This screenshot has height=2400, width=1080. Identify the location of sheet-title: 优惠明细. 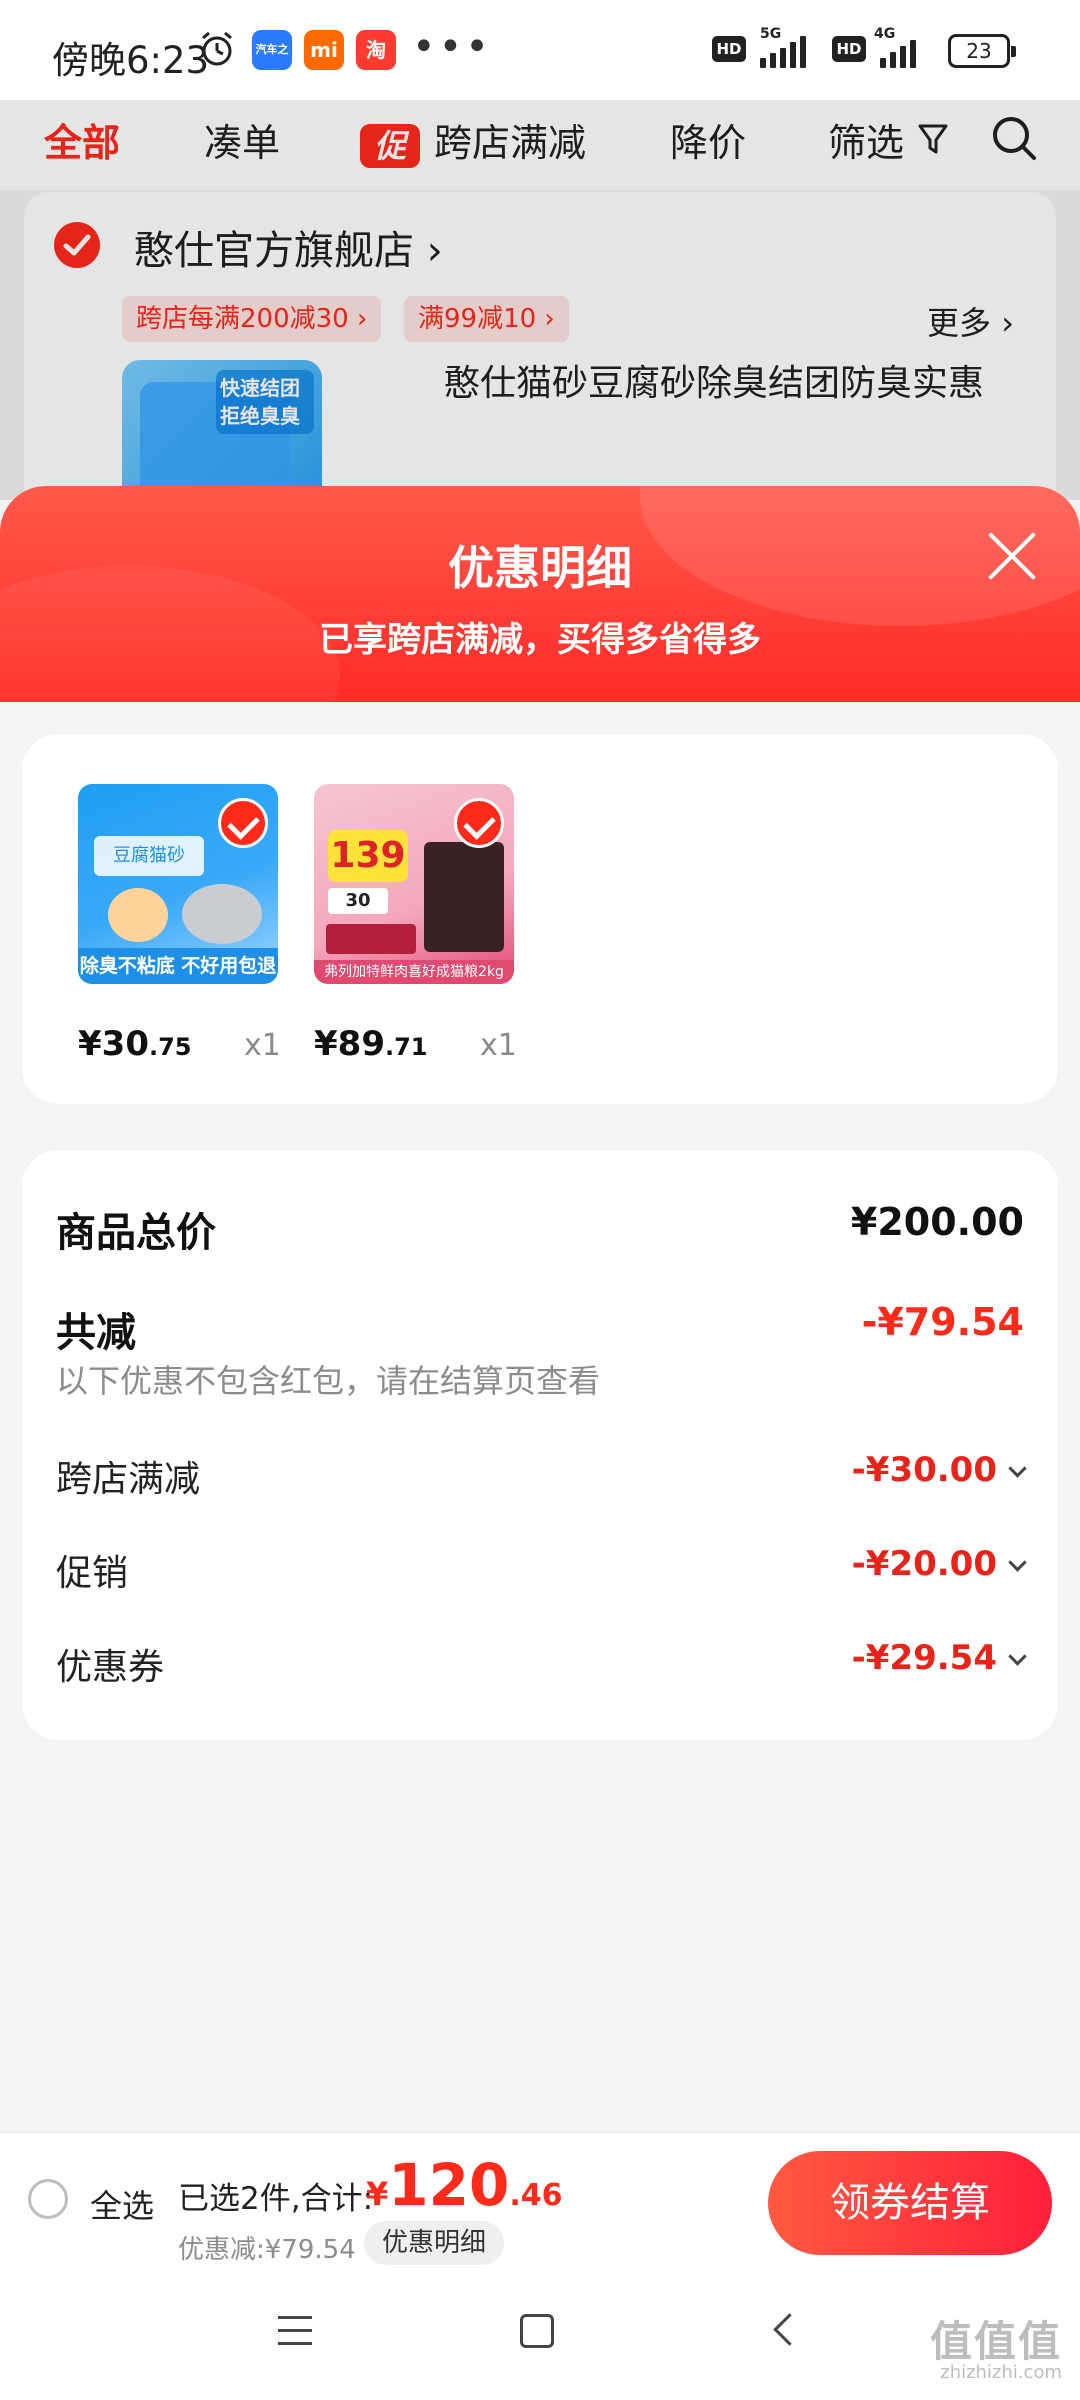
(540, 568).